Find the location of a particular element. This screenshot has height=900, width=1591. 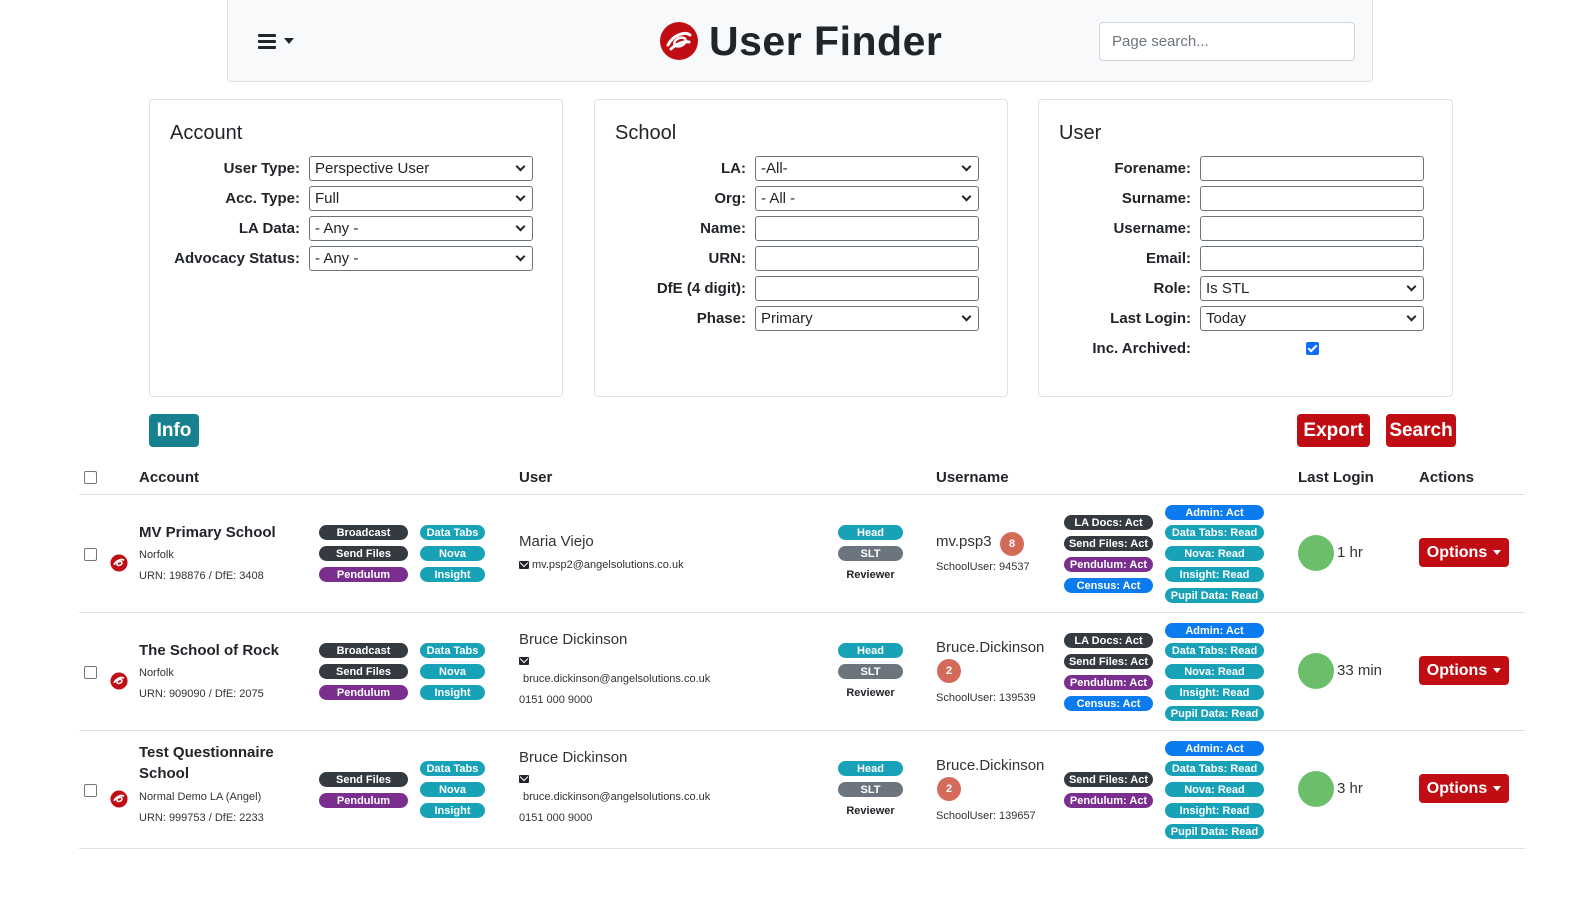

user-email: mv.psp2@angelsolutions.co.uk is located at coordinates (608, 565).